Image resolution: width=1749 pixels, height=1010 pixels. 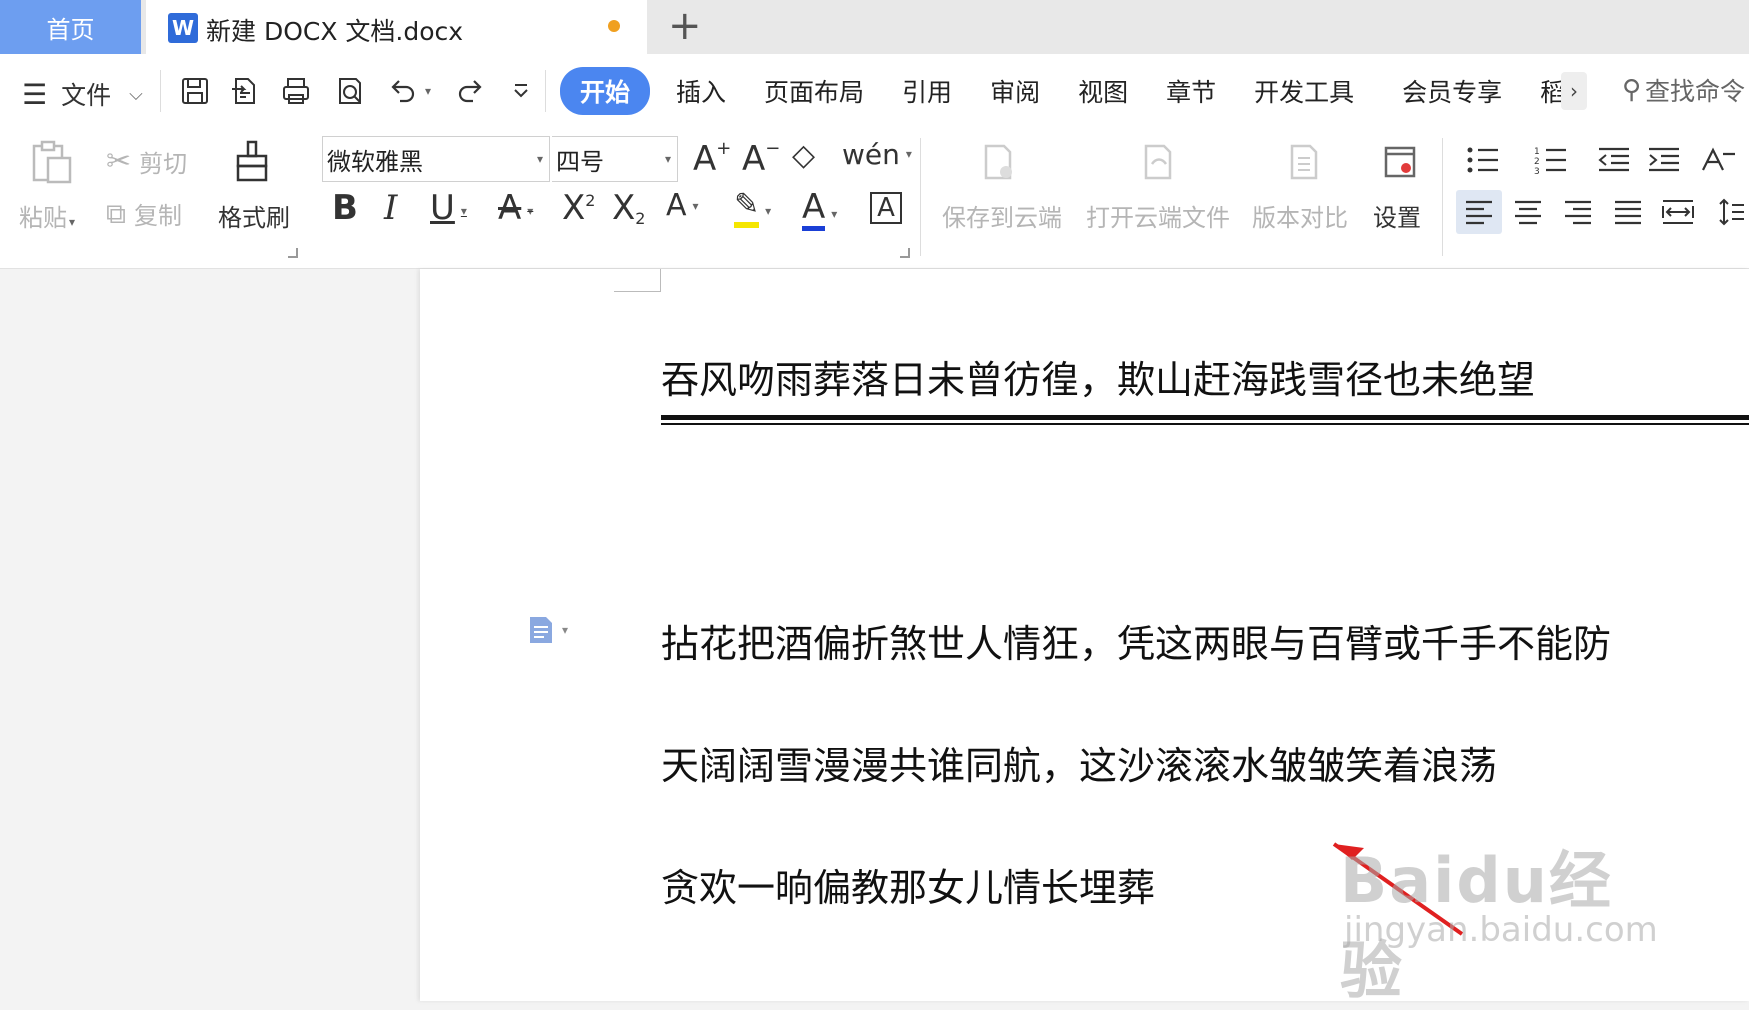 What do you see at coordinates (402, 91) in the screenshot?
I see `undo-icon` at bounding box center [402, 91].